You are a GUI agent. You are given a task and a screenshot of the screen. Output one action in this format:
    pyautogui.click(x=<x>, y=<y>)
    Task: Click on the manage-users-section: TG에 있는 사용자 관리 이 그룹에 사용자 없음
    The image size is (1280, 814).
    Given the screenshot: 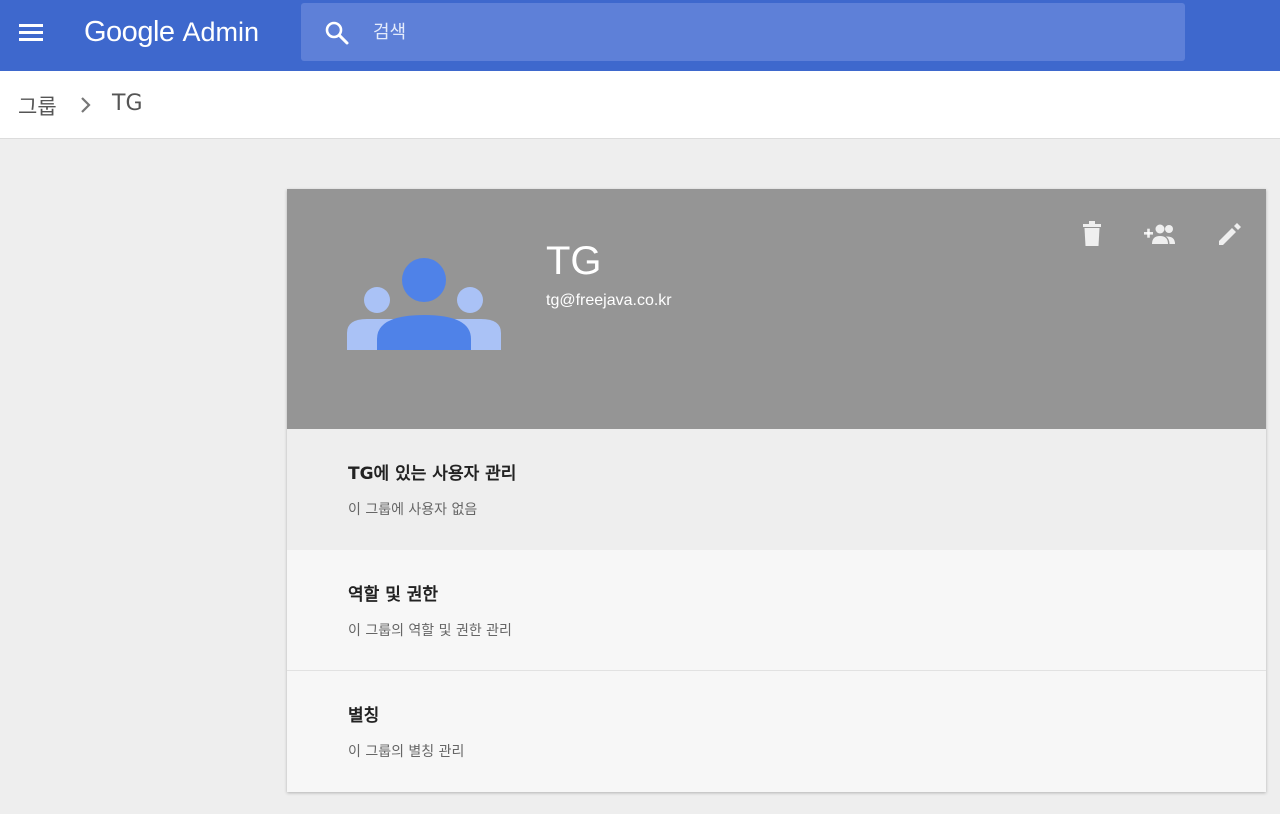 What is the action you would take?
    pyautogui.click(x=776, y=489)
    